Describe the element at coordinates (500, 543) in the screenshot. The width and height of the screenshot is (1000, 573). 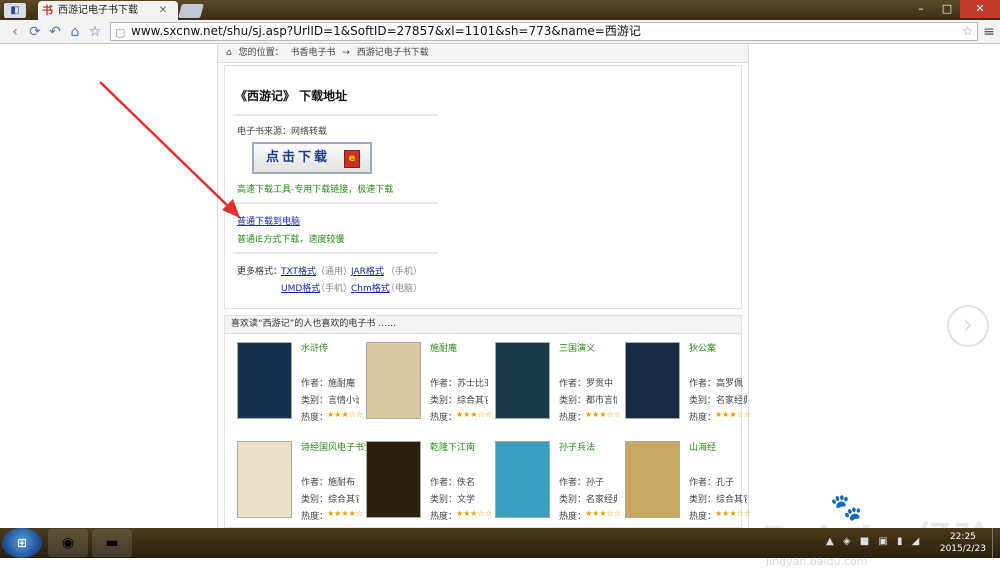
I see `windows-taskbar: ⊞ ◉ ▬ ▲ ◈ ■ ▣ ▮ ◢ 22:25 2015/2/23` at that location.